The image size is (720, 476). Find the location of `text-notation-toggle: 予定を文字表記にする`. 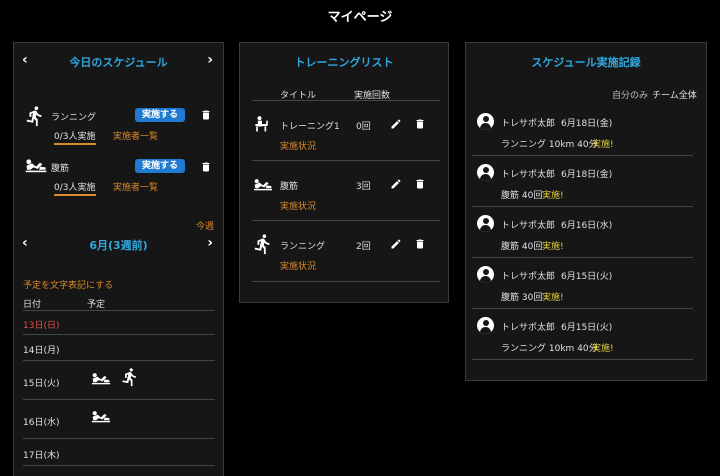

text-notation-toggle: 予定を文字表記にする is located at coordinates (68, 284).